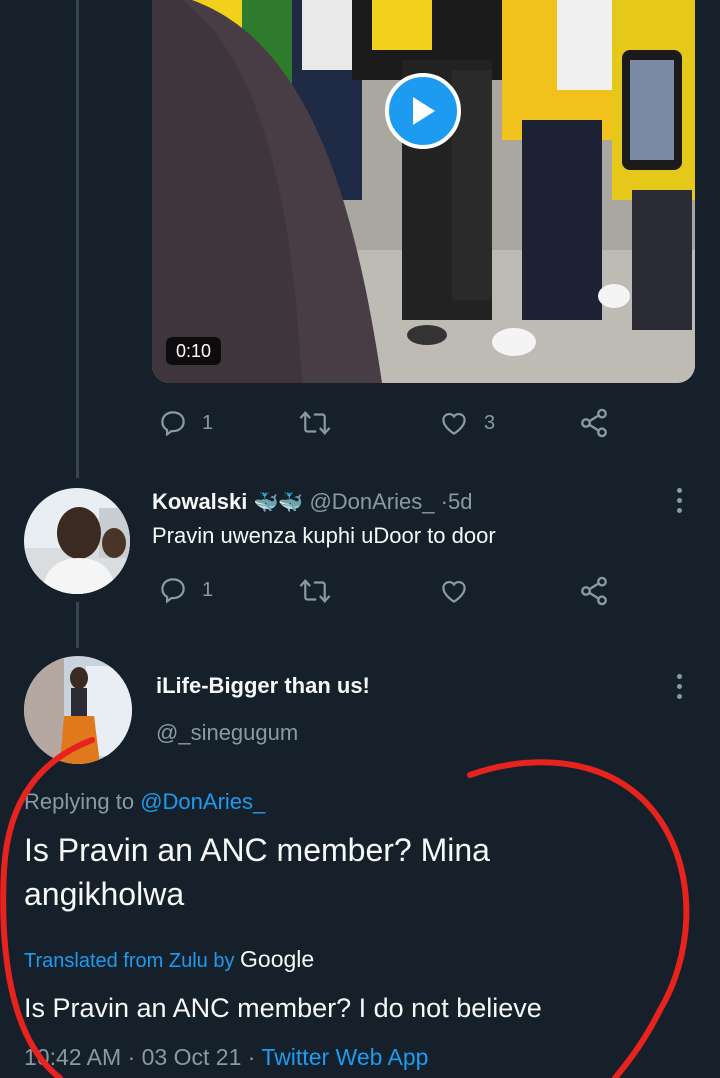  I want to click on reply-header: Kowalski 🐳🐳 @DonAries_ ·5d, so click(312, 502).